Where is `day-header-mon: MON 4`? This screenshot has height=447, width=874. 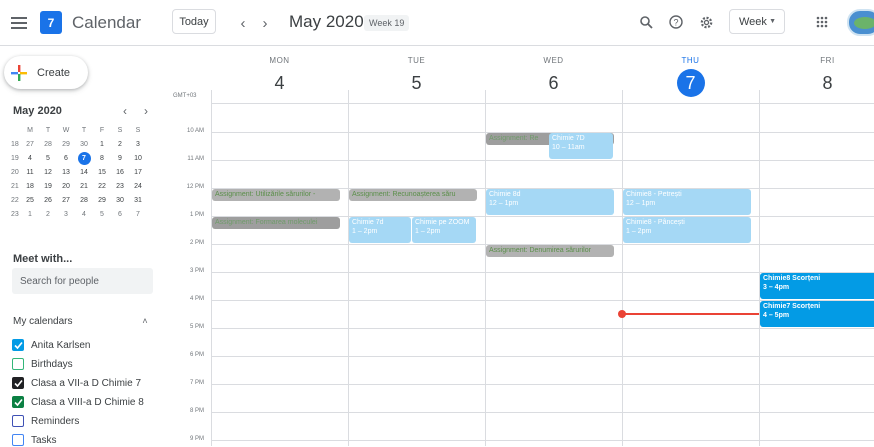
day-header-mon: MON 4 is located at coordinates (279, 71).